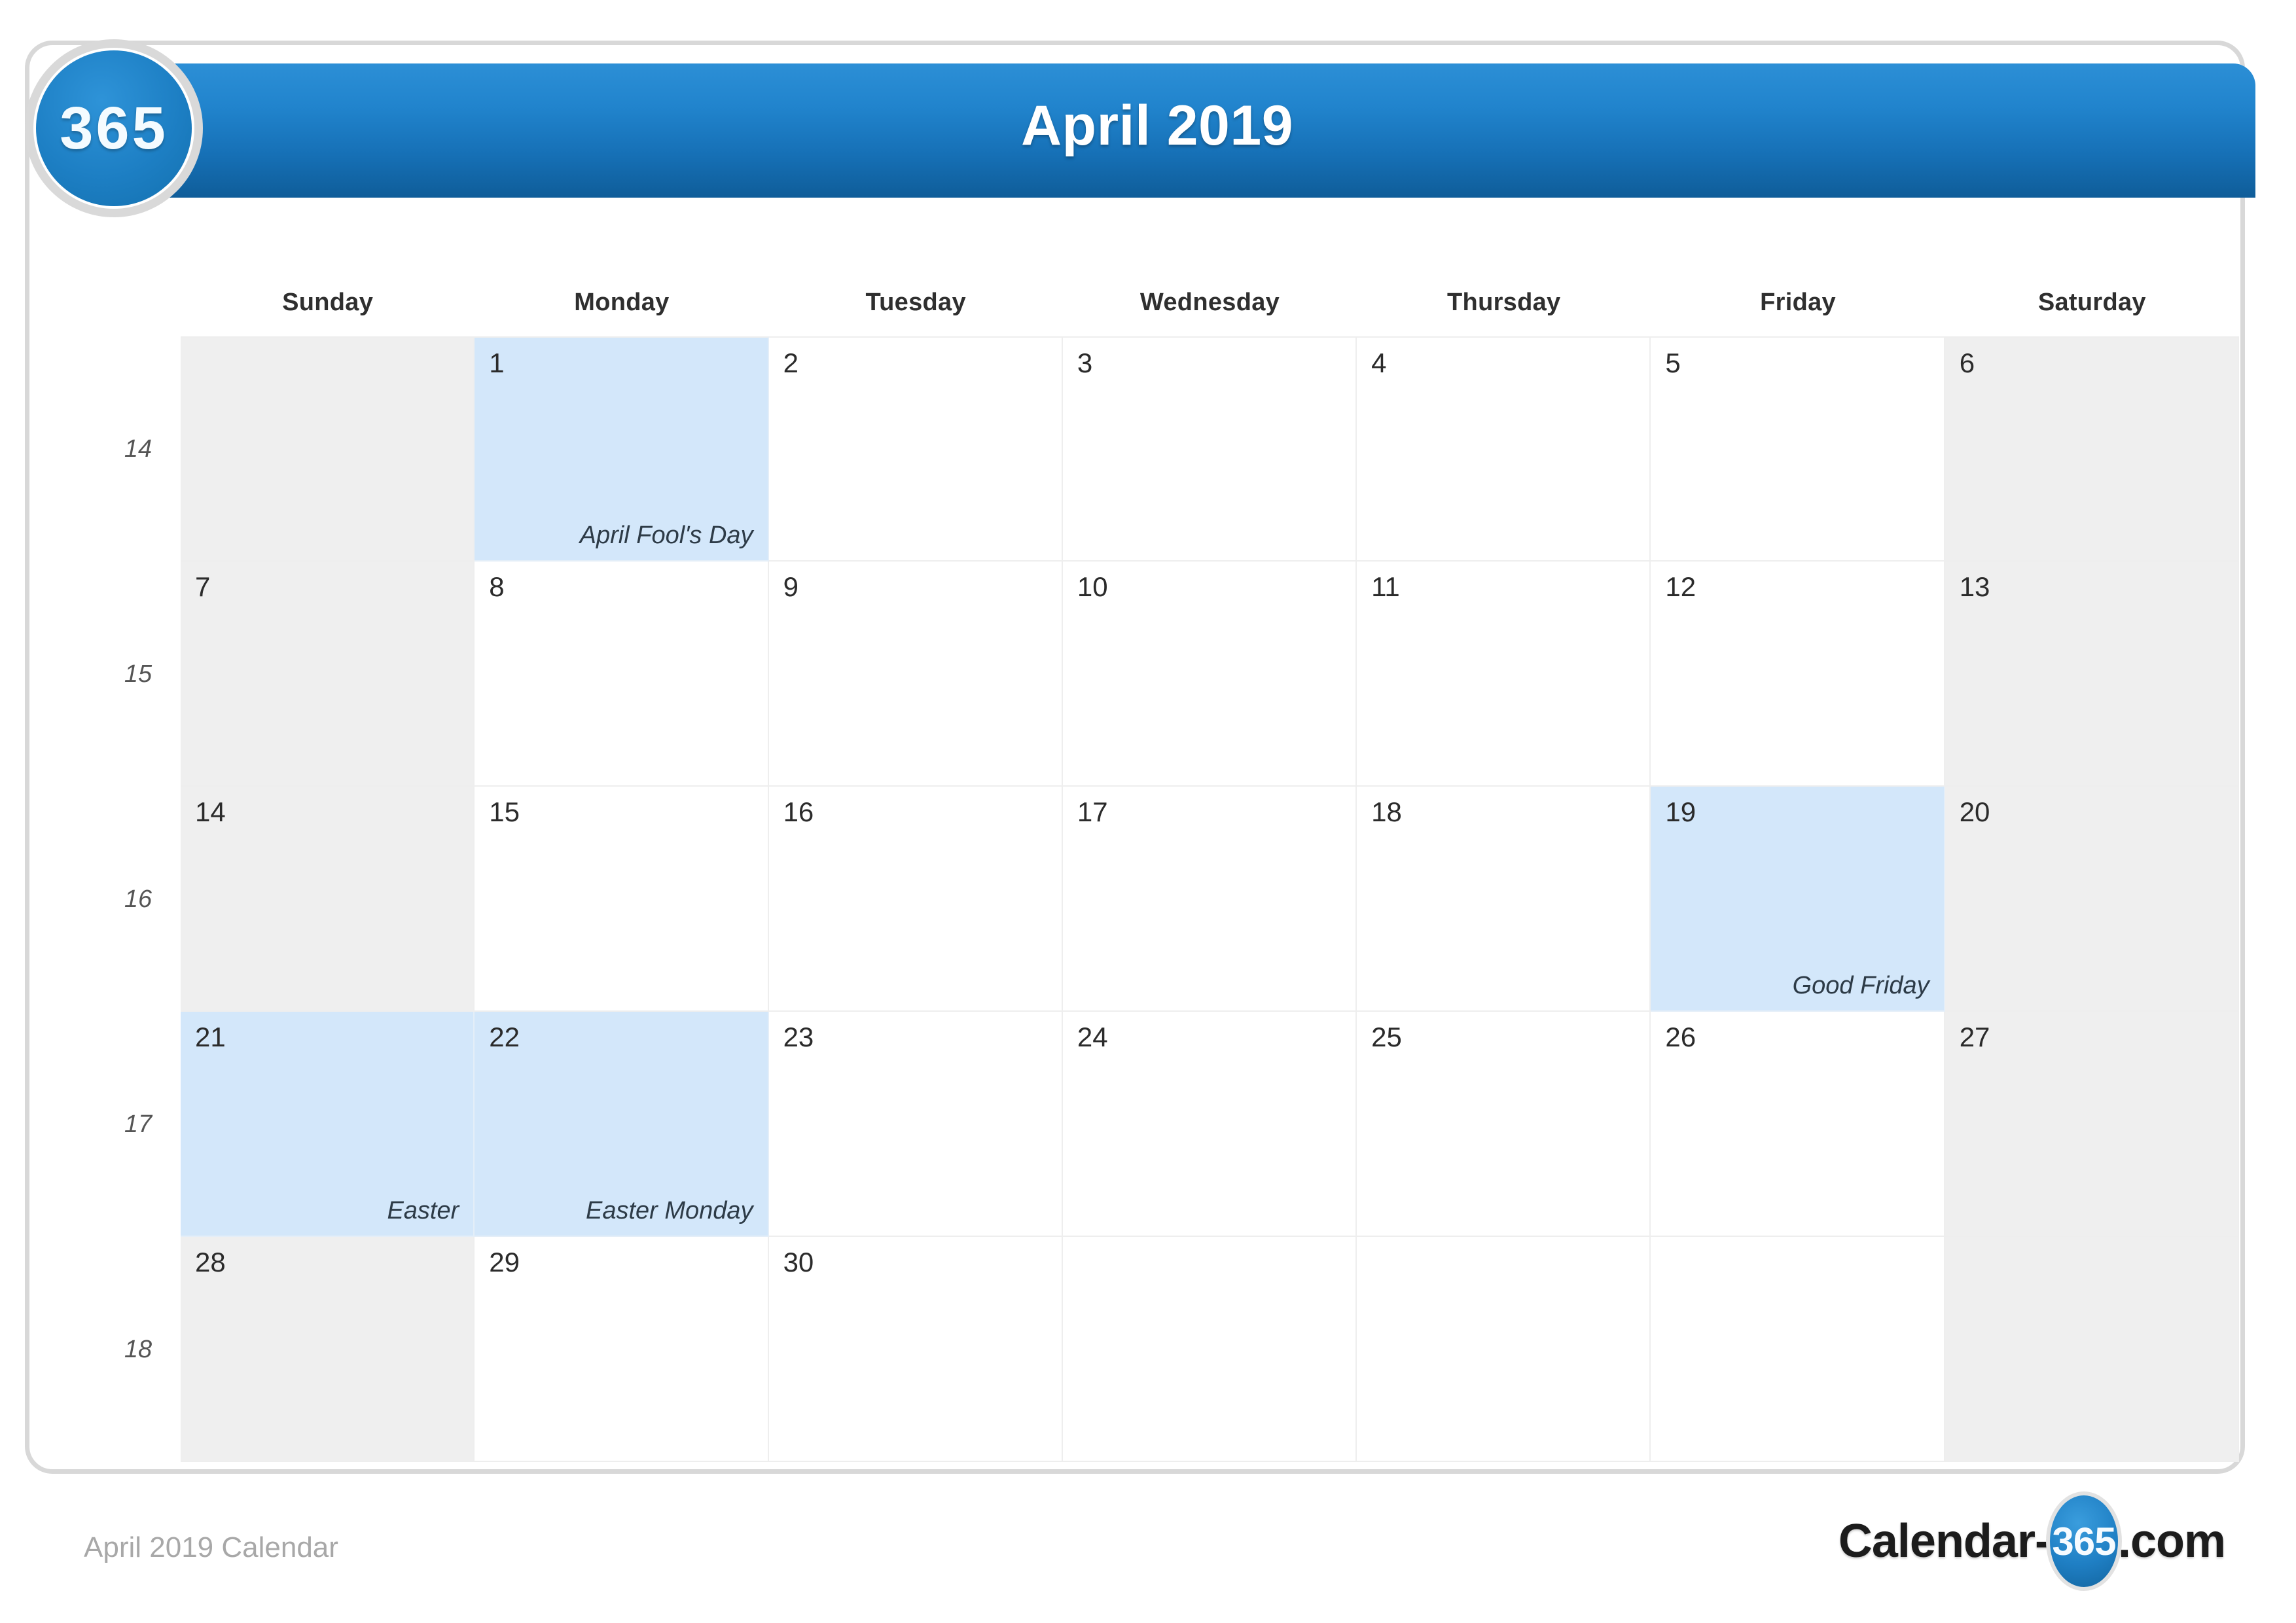 The height and width of the screenshot is (1623, 2296). I want to click on day-cell-2: 2, so click(915, 449).